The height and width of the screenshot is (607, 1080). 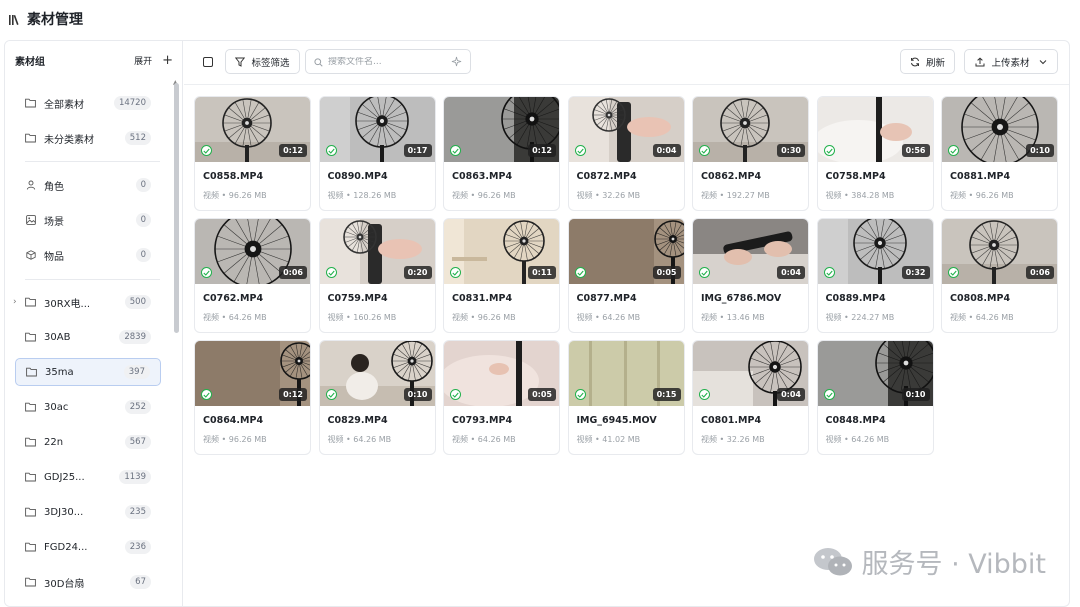 I want to click on sidebar-item-count: 512, so click(x=137, y=138).